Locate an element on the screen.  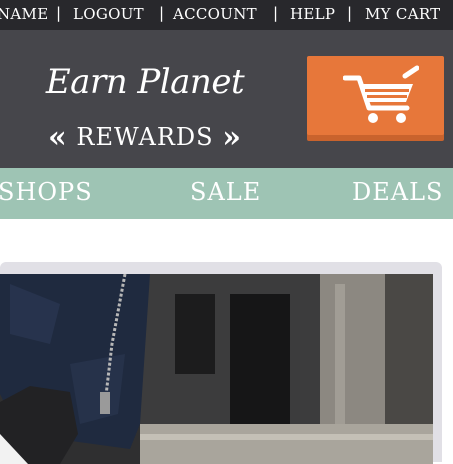
chevron-right-icon: » is located at coordinates (232, 137).